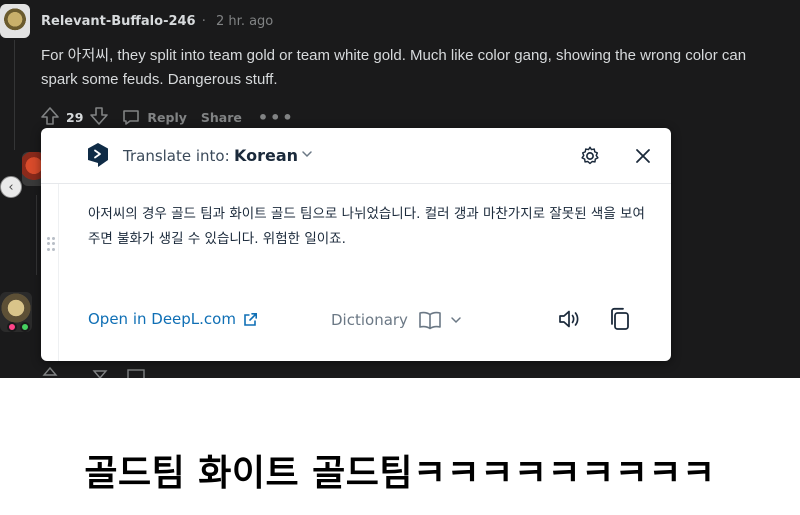 Image resolution: width=800 pixels, height=515 pixels. I want to click on author-name: Relevant-Buffalo-246, so click(118, 21).